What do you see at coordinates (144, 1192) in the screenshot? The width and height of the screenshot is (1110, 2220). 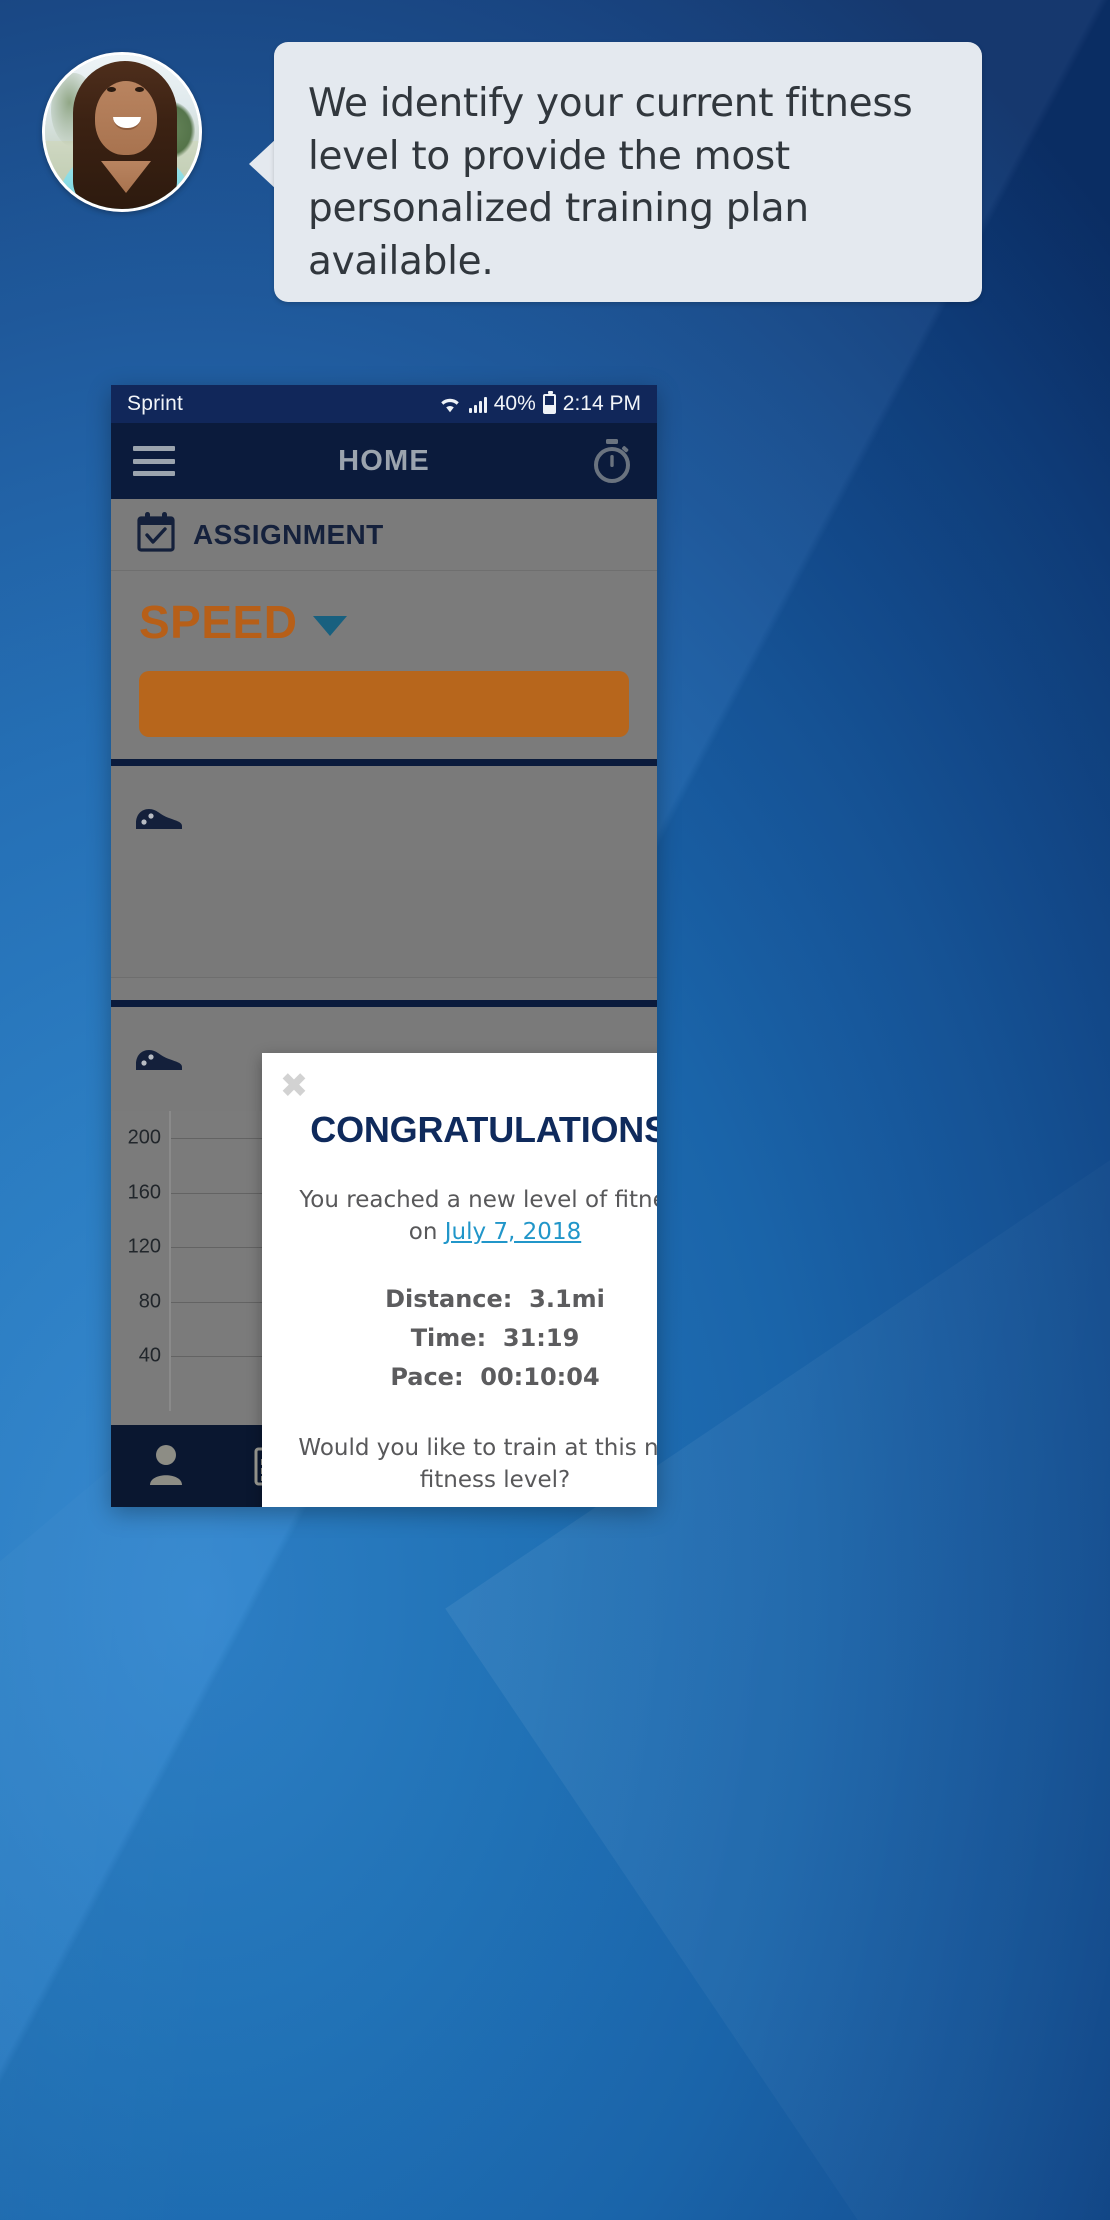 I see `chart-y-tick: 160` at bounding box center [144, 1192].